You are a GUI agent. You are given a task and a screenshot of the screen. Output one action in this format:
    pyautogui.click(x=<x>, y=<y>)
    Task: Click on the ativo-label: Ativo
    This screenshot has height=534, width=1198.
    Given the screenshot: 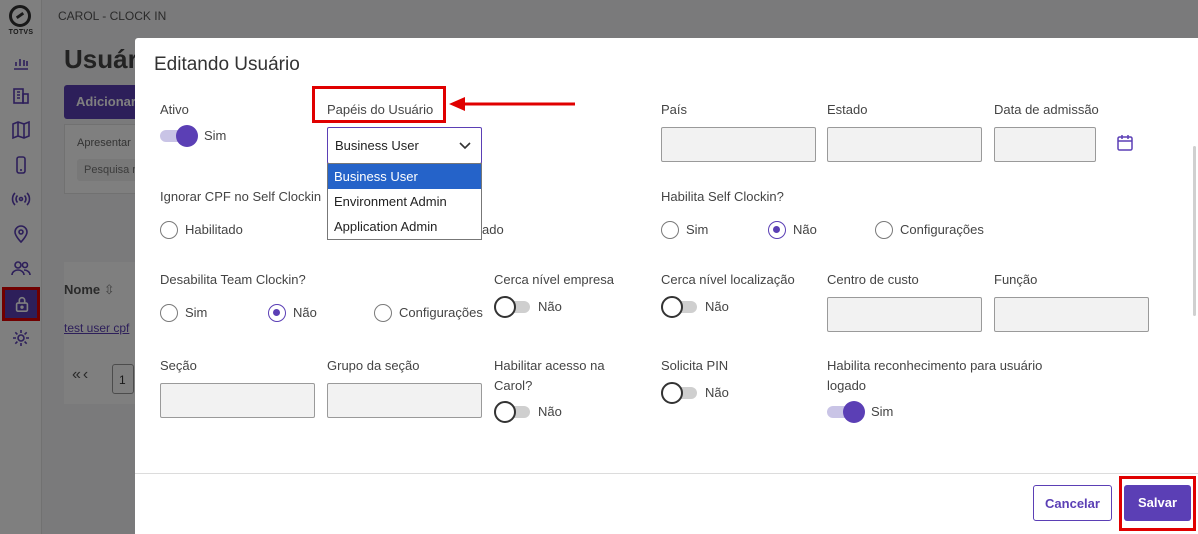 What is the action you would take?
    pyautogui.click(x=174, y=109)
    